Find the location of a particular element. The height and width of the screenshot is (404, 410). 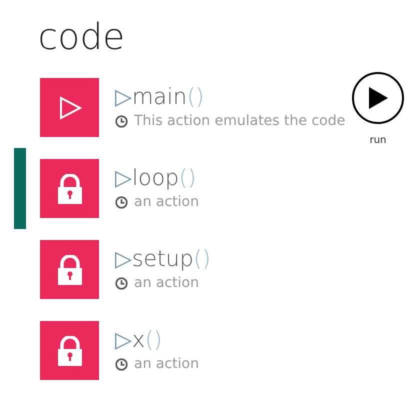

action-name: loop is located at coordinates (155, 179).